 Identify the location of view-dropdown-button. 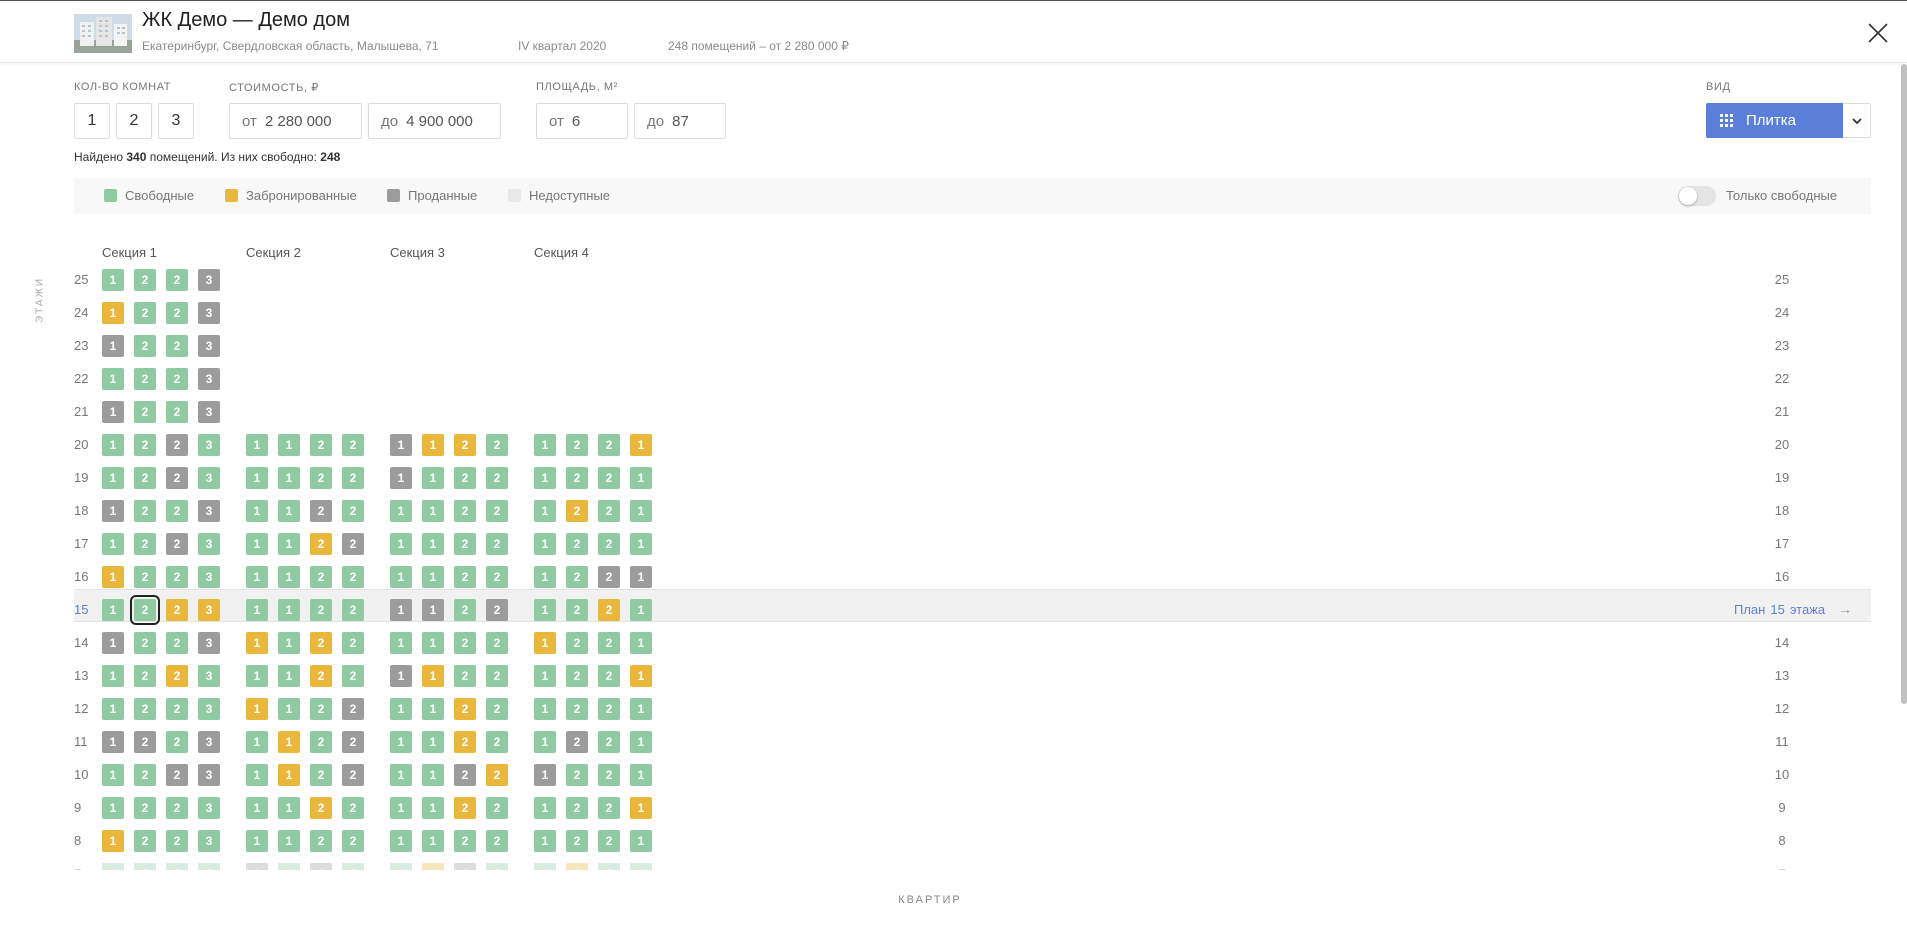
(1857, 120).